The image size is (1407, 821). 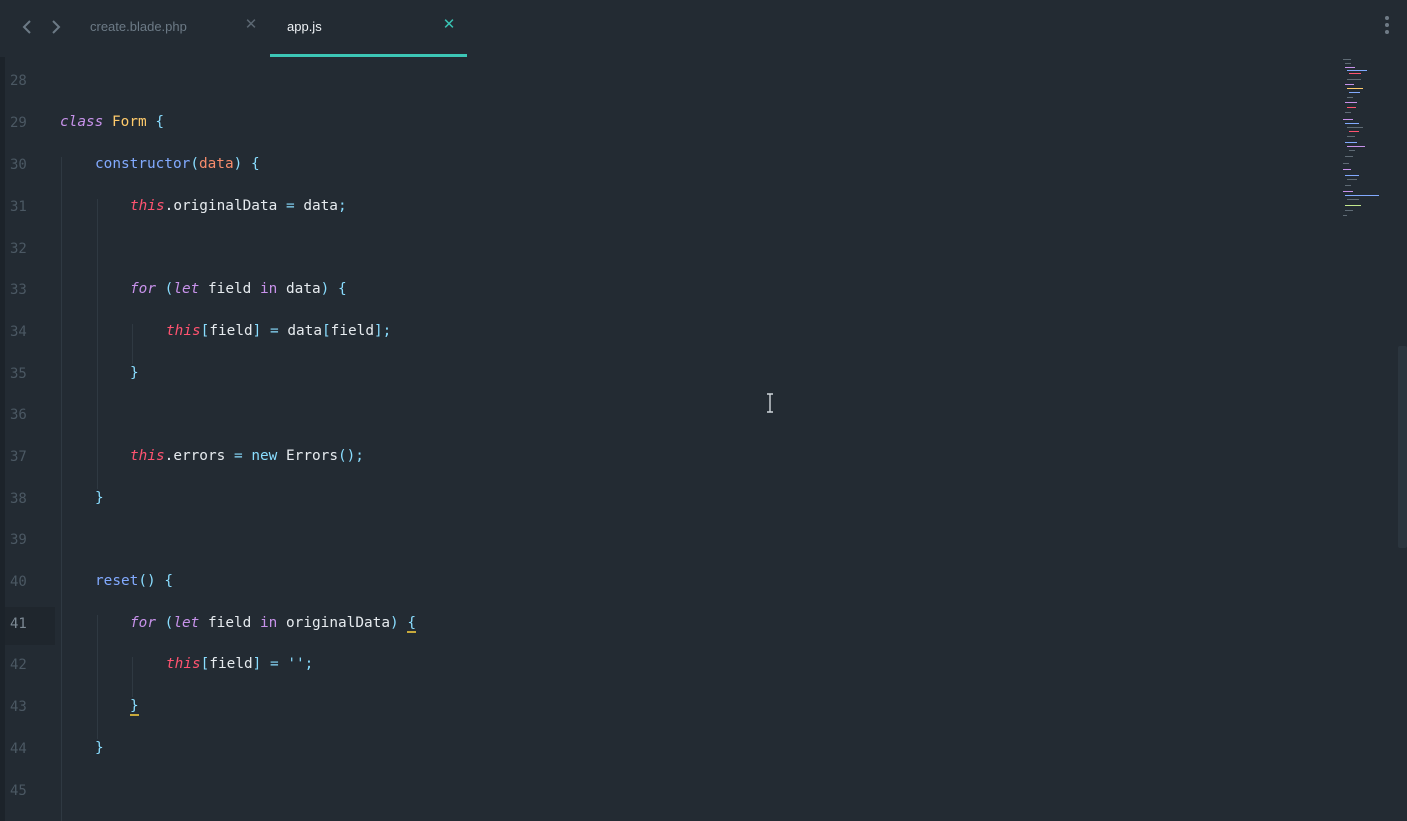 I want to click on code-line: 40 reset() {, so click(x=667, y=583).